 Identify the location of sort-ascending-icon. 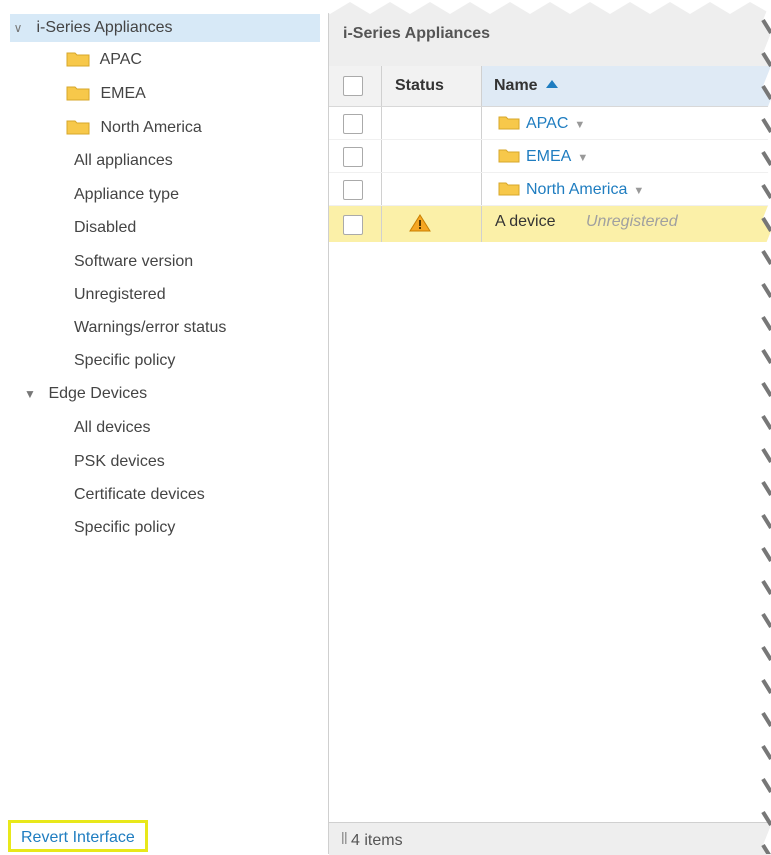
(551, 84).